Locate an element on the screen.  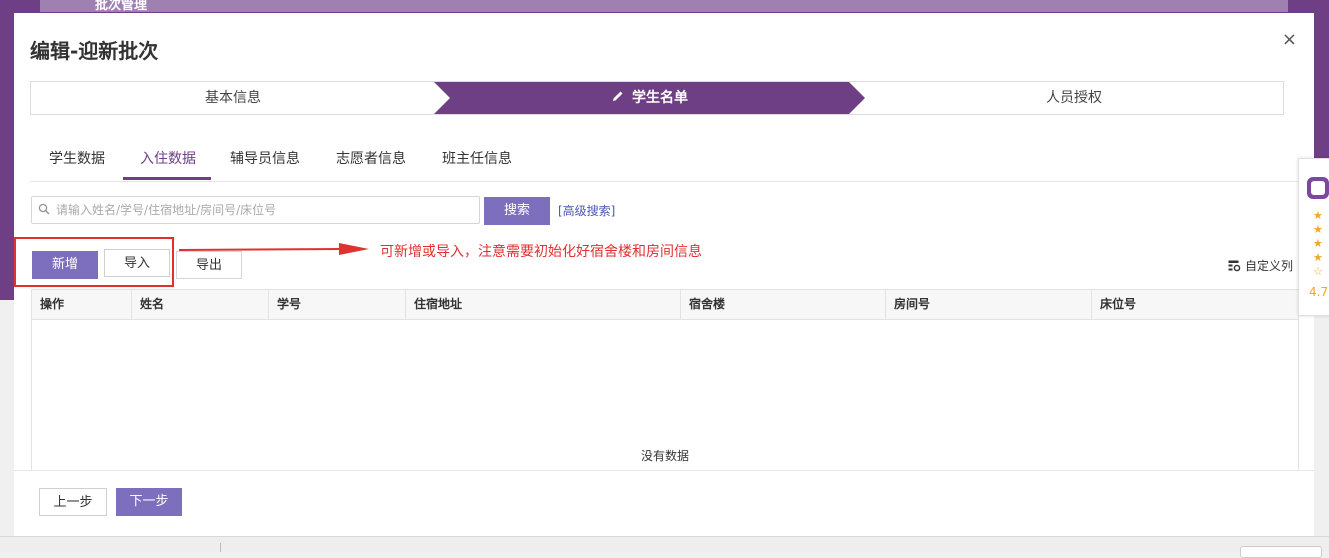
step-label: 学生名单 is located at coordinates (660, 98).